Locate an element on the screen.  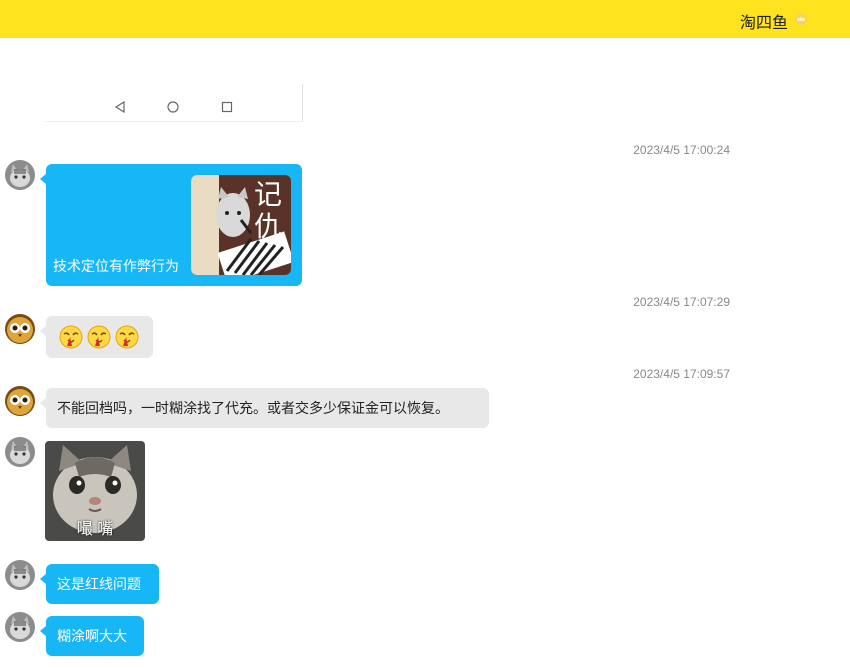
message-bubble-text: 糊涂啊大大 is located at coordinates (92, 636).